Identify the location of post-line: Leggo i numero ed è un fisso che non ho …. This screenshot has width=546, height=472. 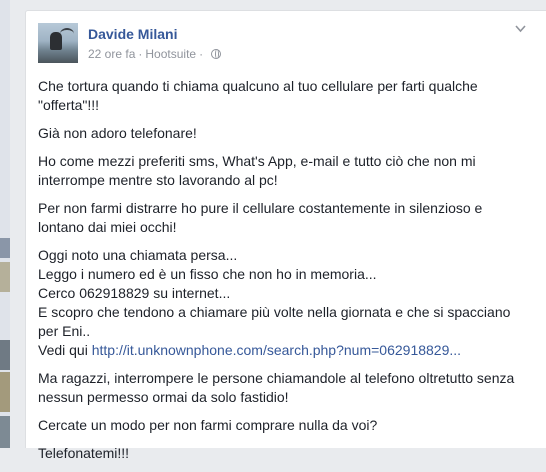
(207, 274).